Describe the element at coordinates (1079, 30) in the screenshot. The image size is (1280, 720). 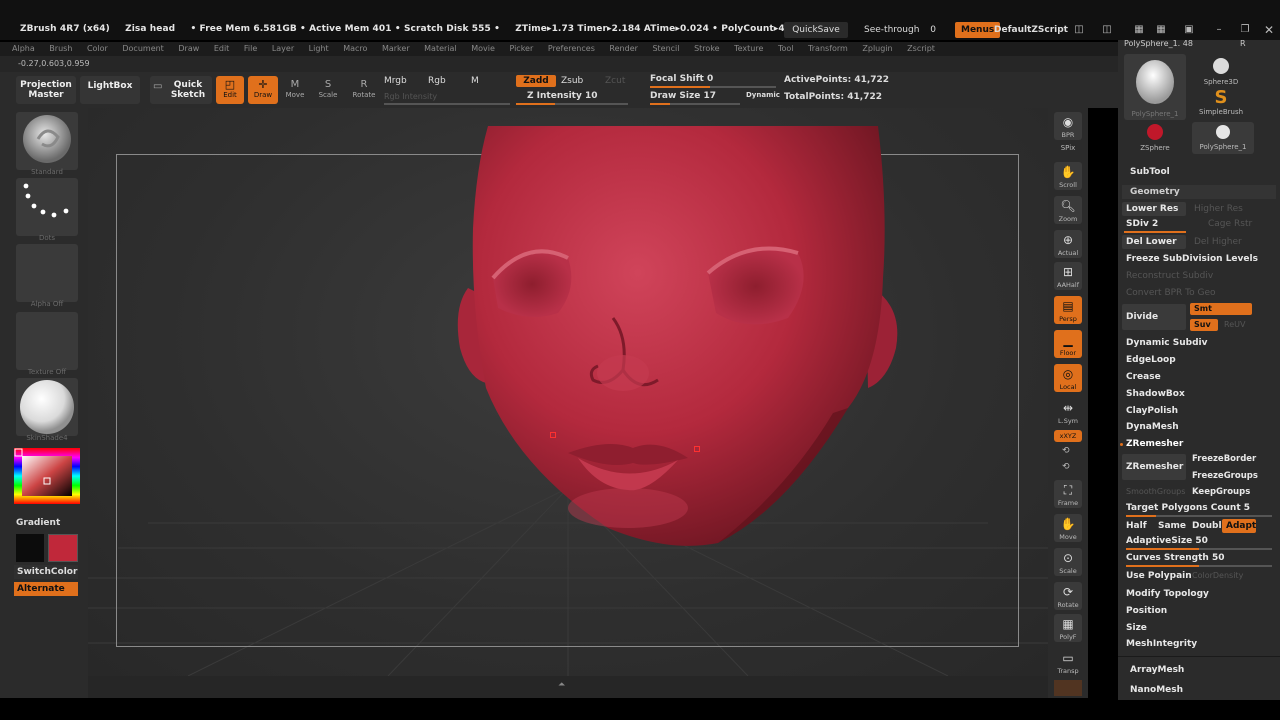
I see `layout-icon: ◫` at that location.